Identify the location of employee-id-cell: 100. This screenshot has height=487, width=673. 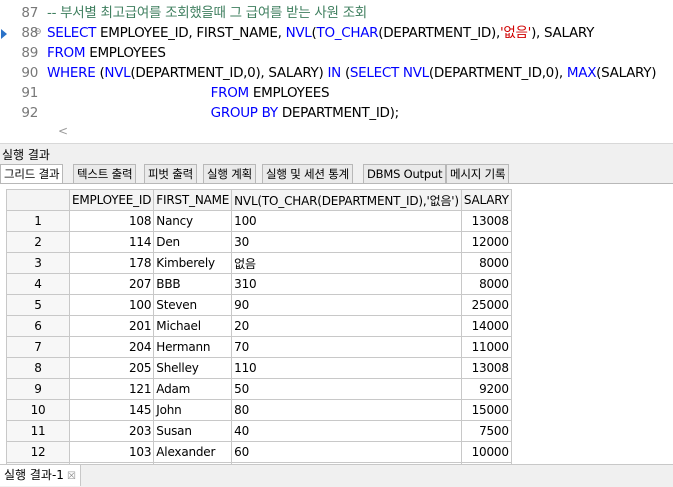
(111, 305).